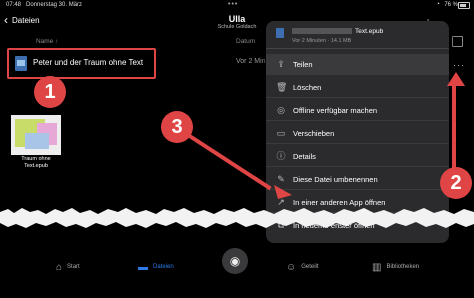  I want to click on thumbnail-caption: Traum ohne Text.epub, so click(36, 162).